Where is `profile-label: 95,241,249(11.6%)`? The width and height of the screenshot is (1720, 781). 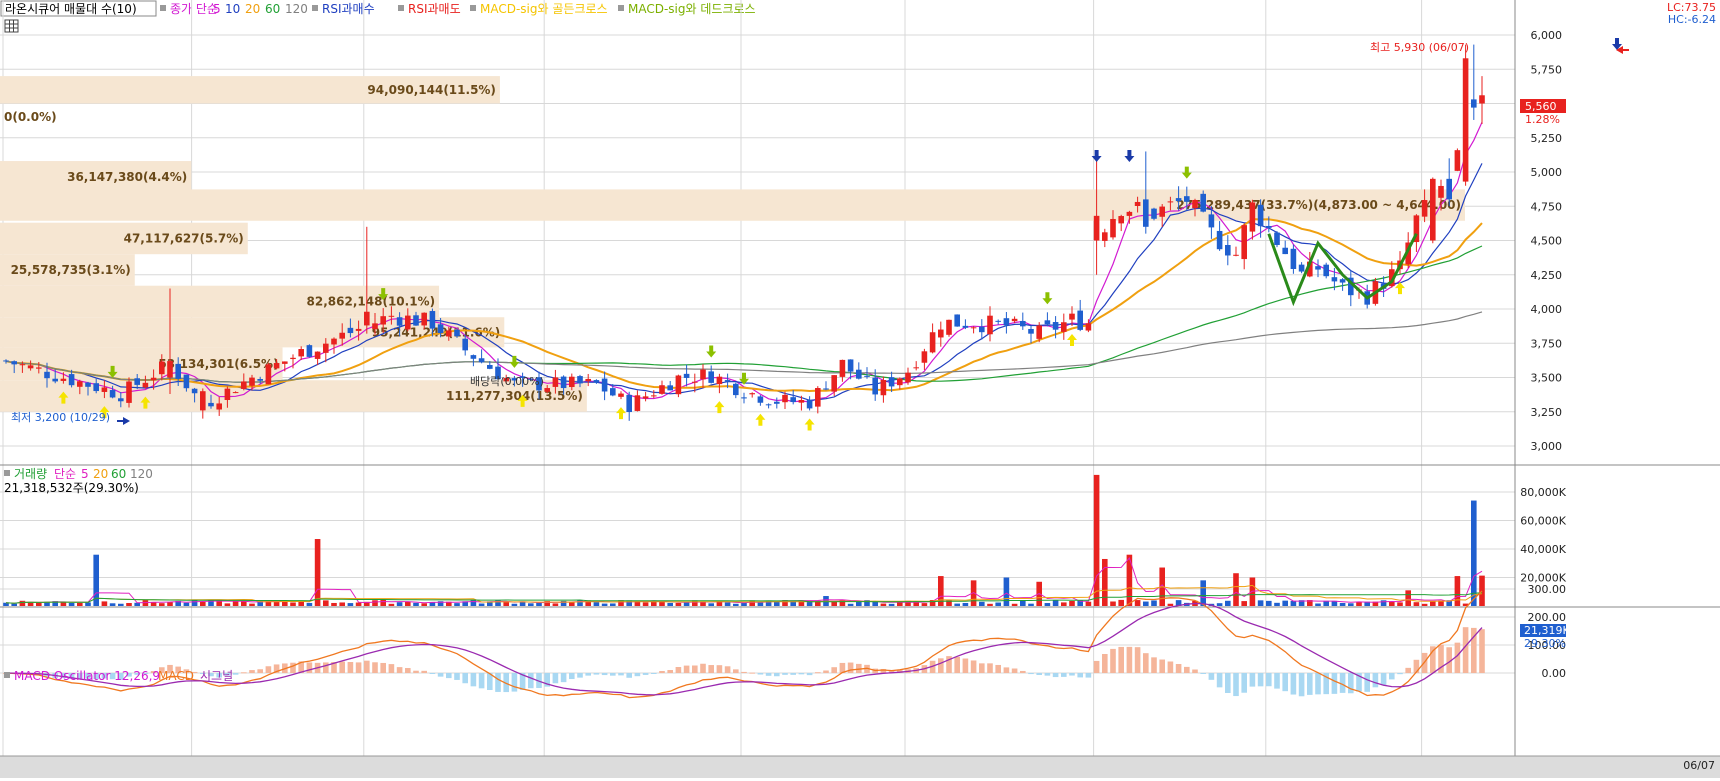
profile-label: 95,241,249(11.6%) is located at coordinates (436, 332).